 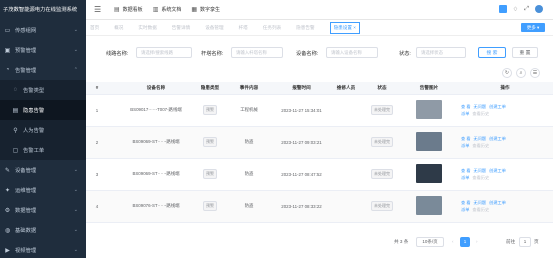 I want to click on prev-page-icon: ‹, so click(x=453, y=241).